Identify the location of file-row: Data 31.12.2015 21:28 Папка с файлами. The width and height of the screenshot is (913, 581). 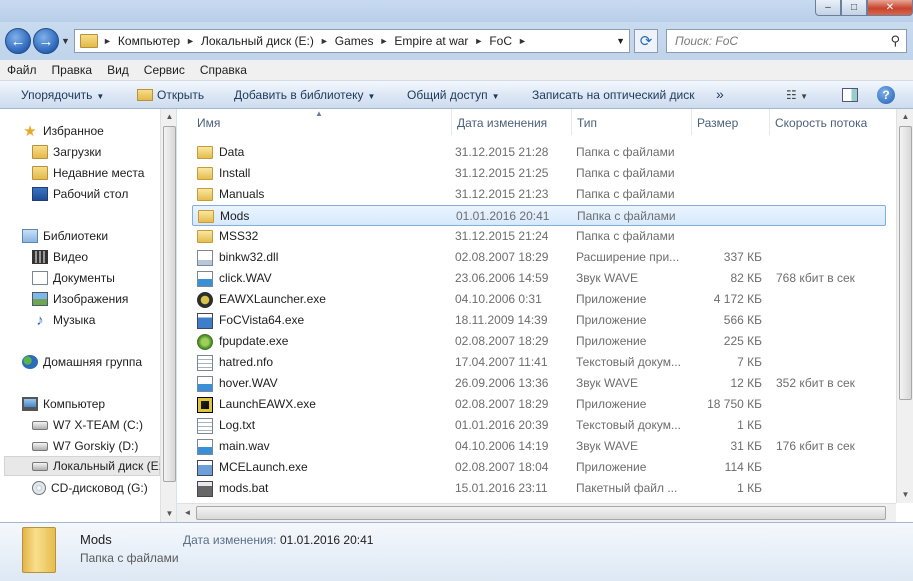
(539, 152).